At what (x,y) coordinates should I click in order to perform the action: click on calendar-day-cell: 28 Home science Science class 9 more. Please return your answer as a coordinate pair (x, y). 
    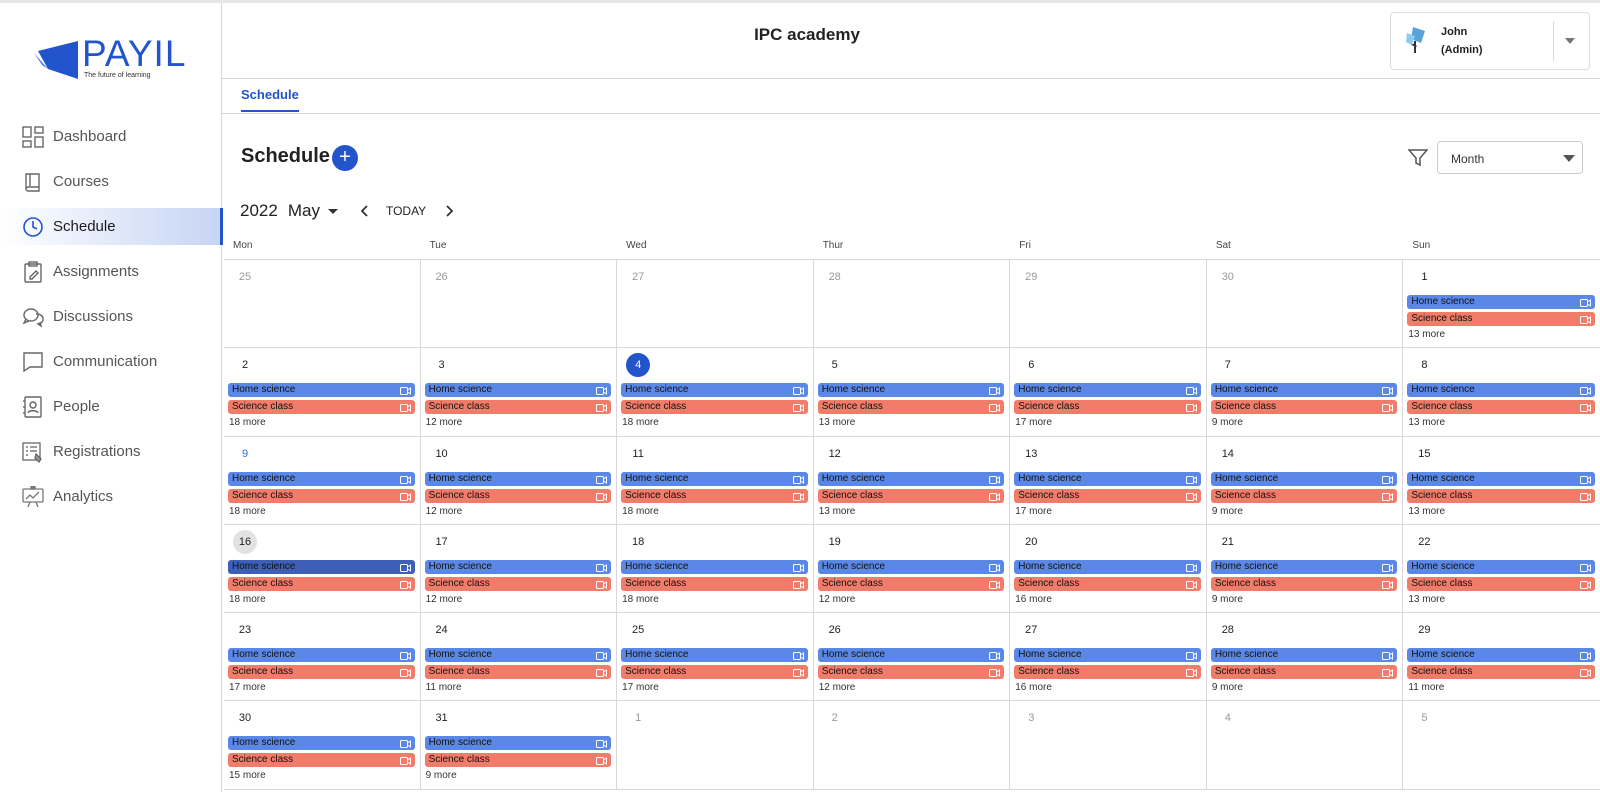
    Looking at the image, I should click on (1305, 657).